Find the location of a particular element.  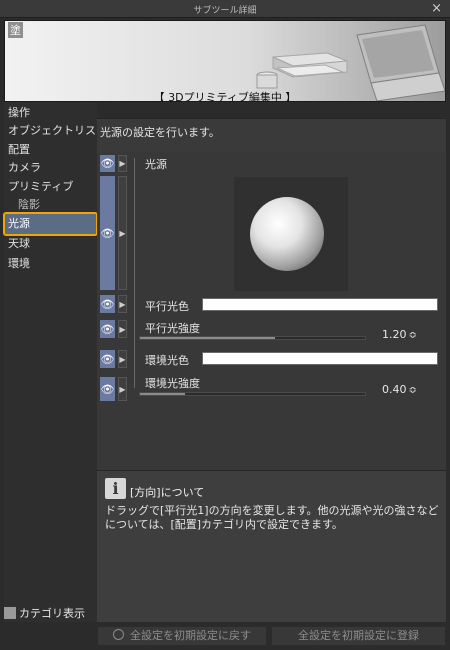

ambient-strength-arrow-icon: ▶ is located at coordinates (122, 389).